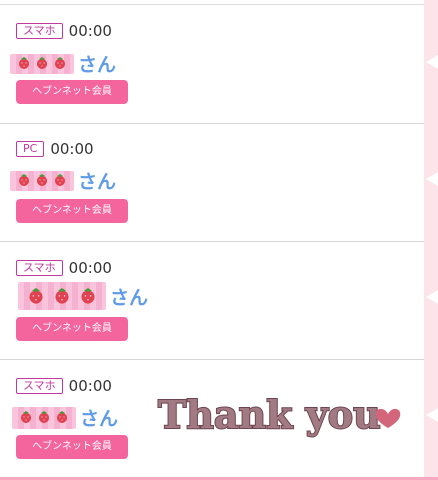  Describe the element at coordinates (212, 4) in the screenshot. I see `top-divider` at that location.